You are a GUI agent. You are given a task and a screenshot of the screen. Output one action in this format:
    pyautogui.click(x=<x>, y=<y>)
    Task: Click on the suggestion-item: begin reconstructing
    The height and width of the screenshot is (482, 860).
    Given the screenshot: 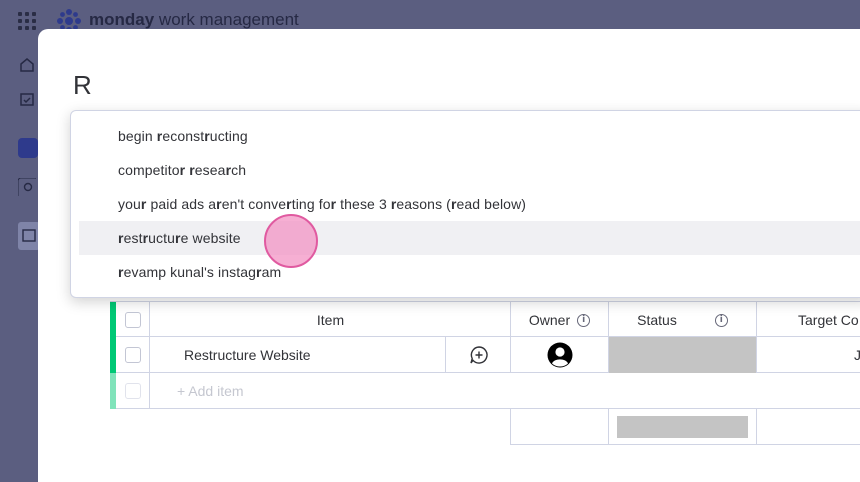 What is the action you would take?
    pyautogui.click(x=469, y=136)
    